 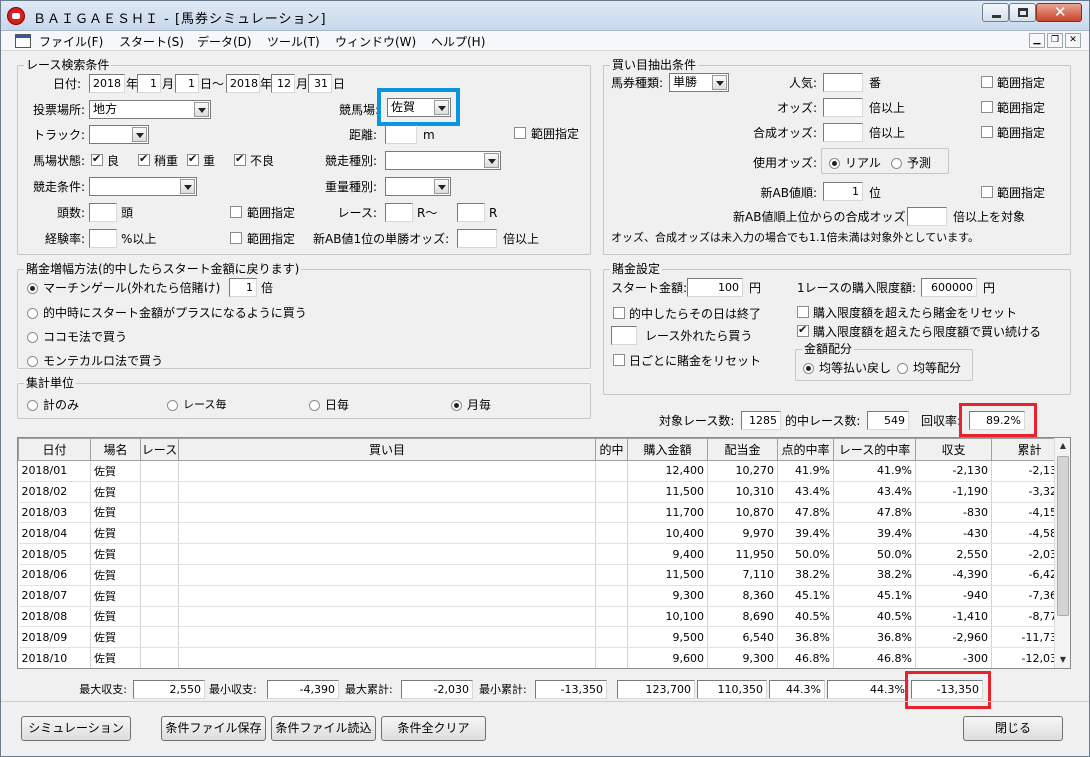 I want to click on montecarlo-radio, so click(x=32, y=361).